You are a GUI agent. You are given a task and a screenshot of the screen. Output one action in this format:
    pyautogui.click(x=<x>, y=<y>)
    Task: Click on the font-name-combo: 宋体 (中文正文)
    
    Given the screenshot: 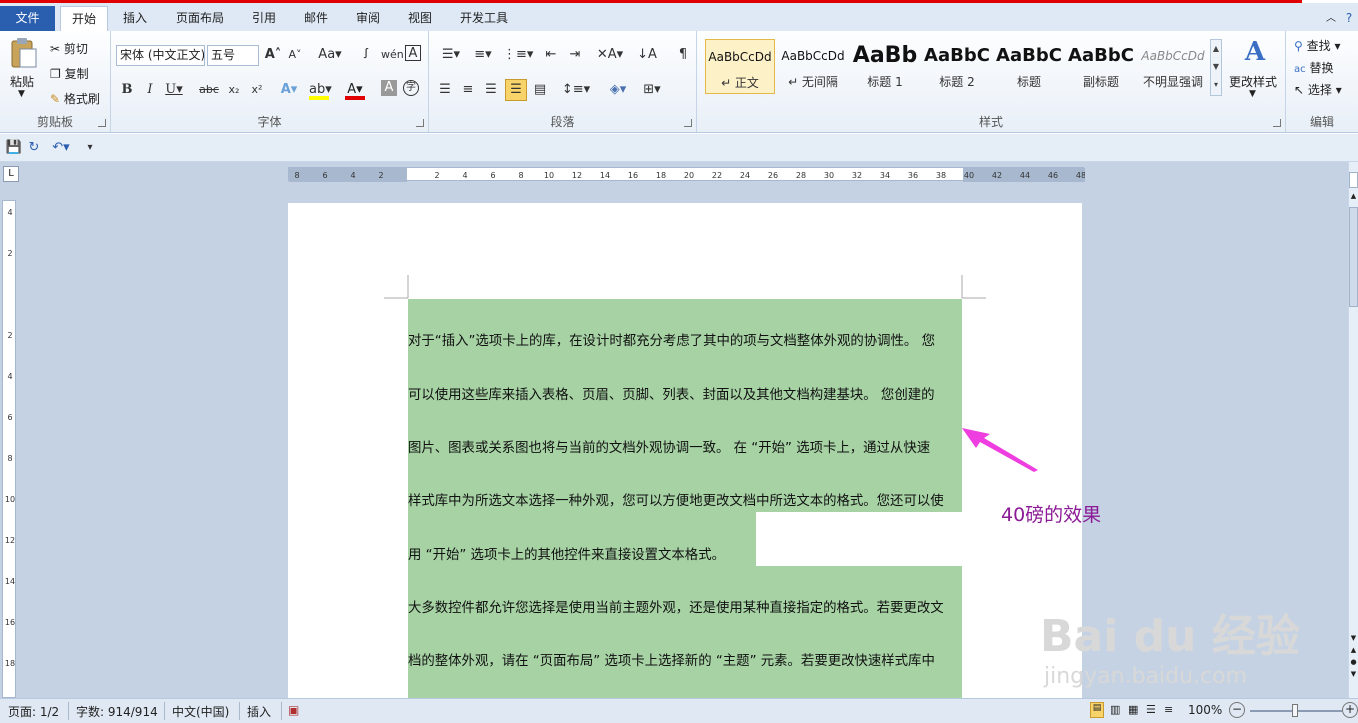 What is the action you would take?
    pyautogui.click(x=160, y=55)
    